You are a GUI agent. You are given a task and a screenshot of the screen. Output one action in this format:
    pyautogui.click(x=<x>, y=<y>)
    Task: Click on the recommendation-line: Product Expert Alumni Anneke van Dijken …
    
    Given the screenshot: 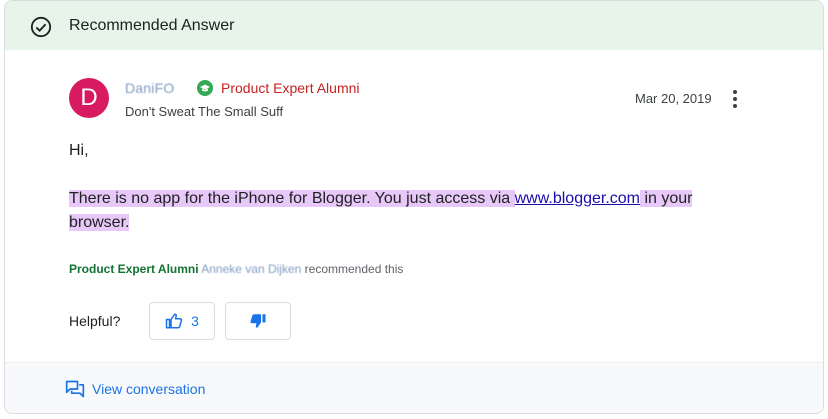 What is the action you would take?
    pyautogui.click(x=236, y=269)
    